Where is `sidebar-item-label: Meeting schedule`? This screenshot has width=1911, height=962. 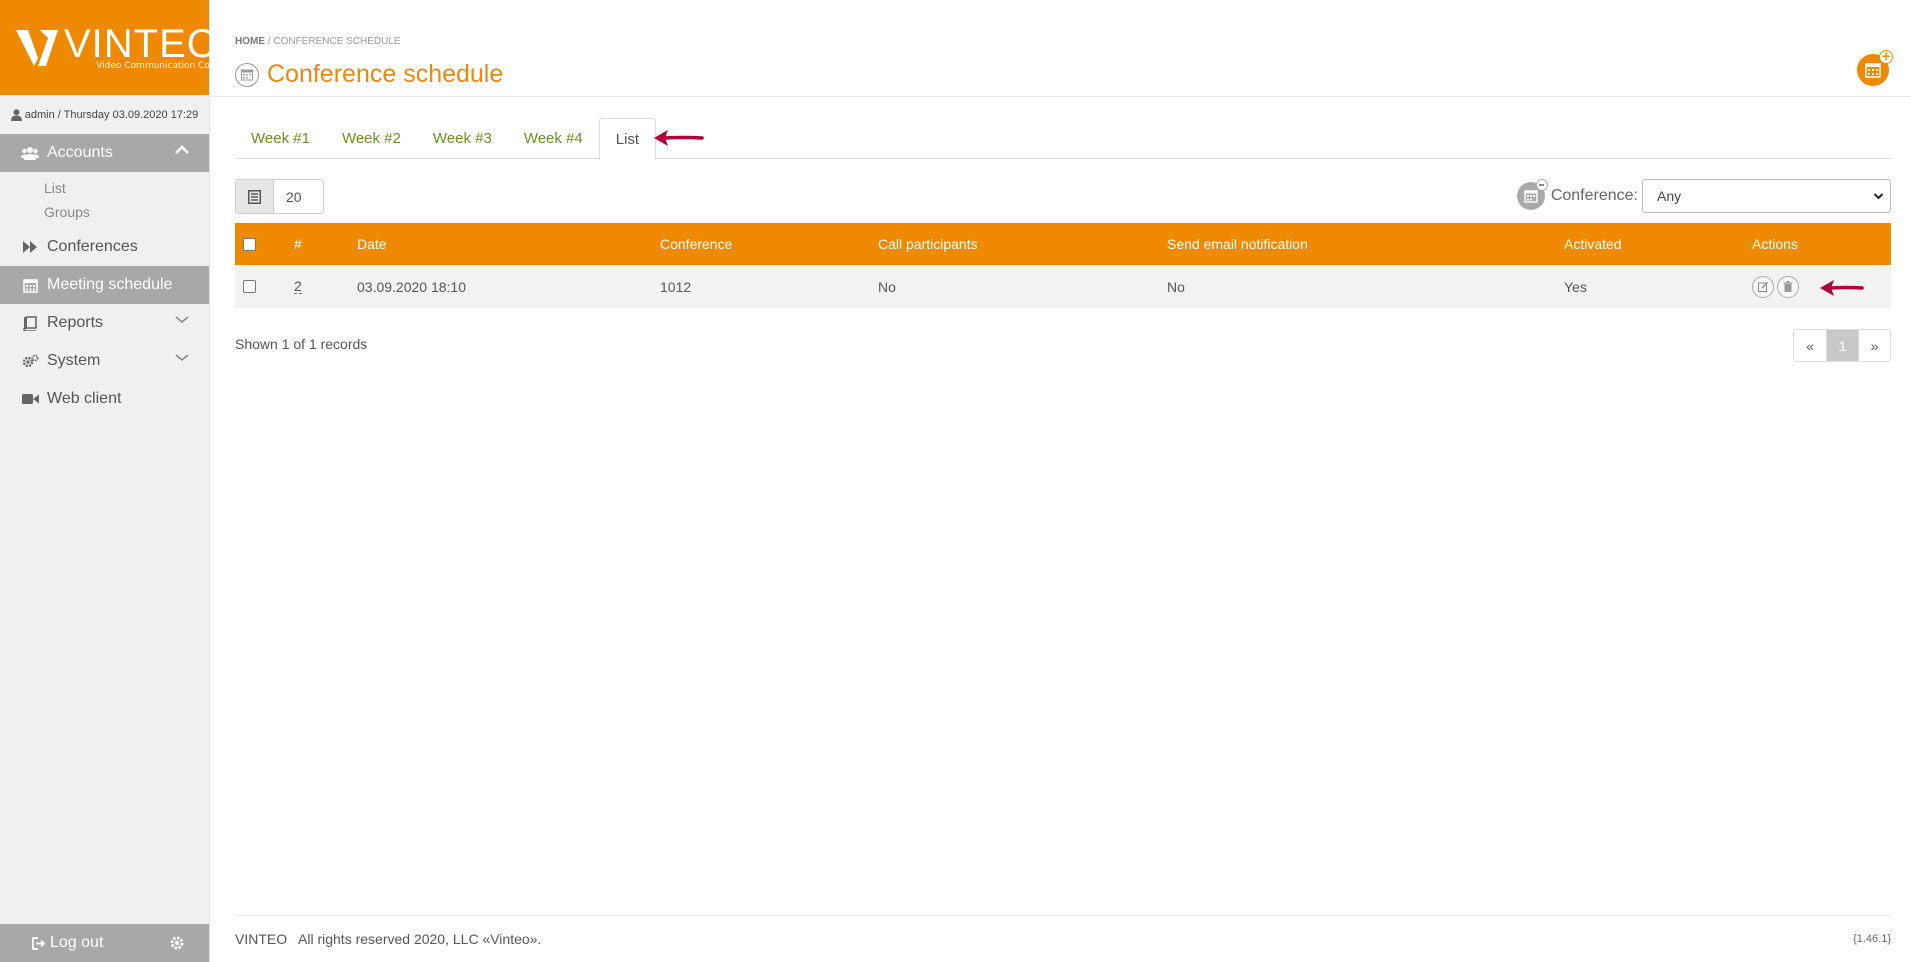
sidebar-item-label: Meeting schedule is located at coordinates (110, 284).